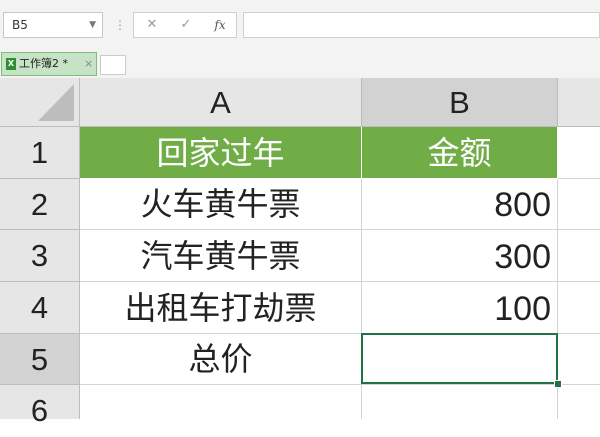  I want to click on column-header-a: A, so click(221, 102).